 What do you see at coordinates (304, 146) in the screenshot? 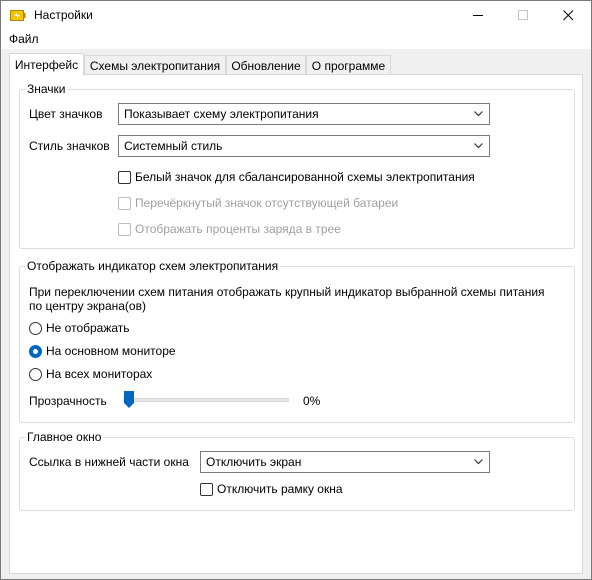
I see `icon-style-select: Системный стиль` at bounding box center [304, 146].